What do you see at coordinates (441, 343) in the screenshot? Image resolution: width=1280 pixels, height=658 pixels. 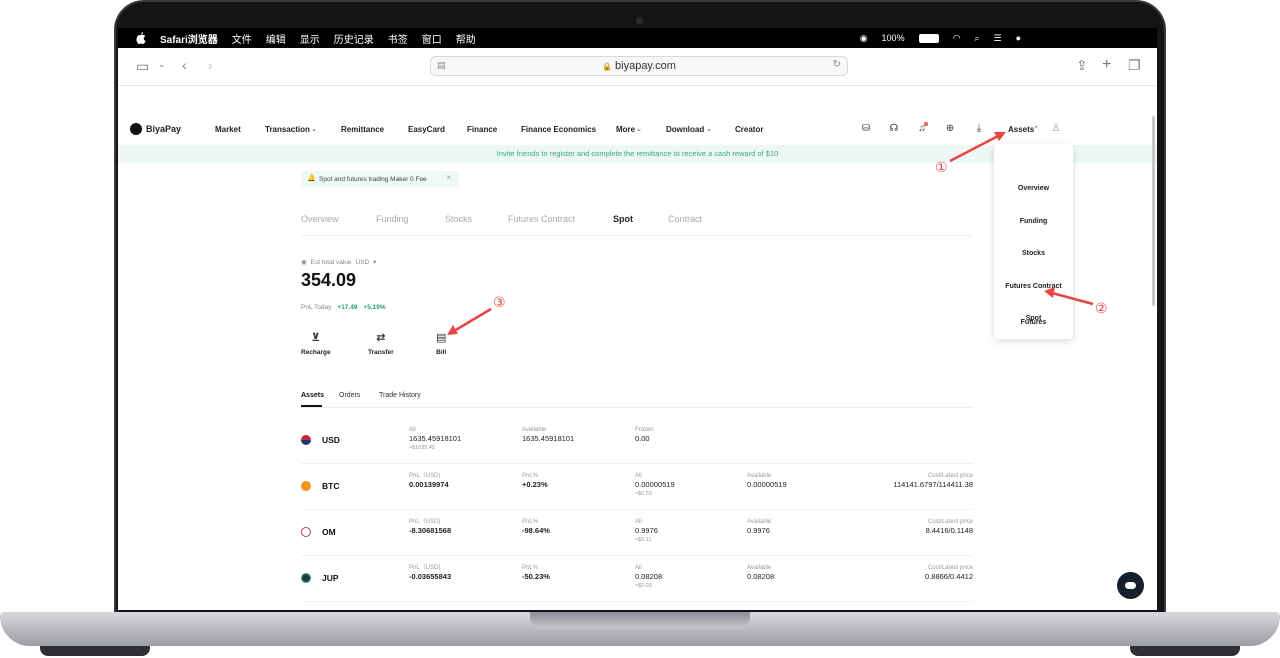 I see `bill-button: ▤ Bill` at bounding box center [441, 343].